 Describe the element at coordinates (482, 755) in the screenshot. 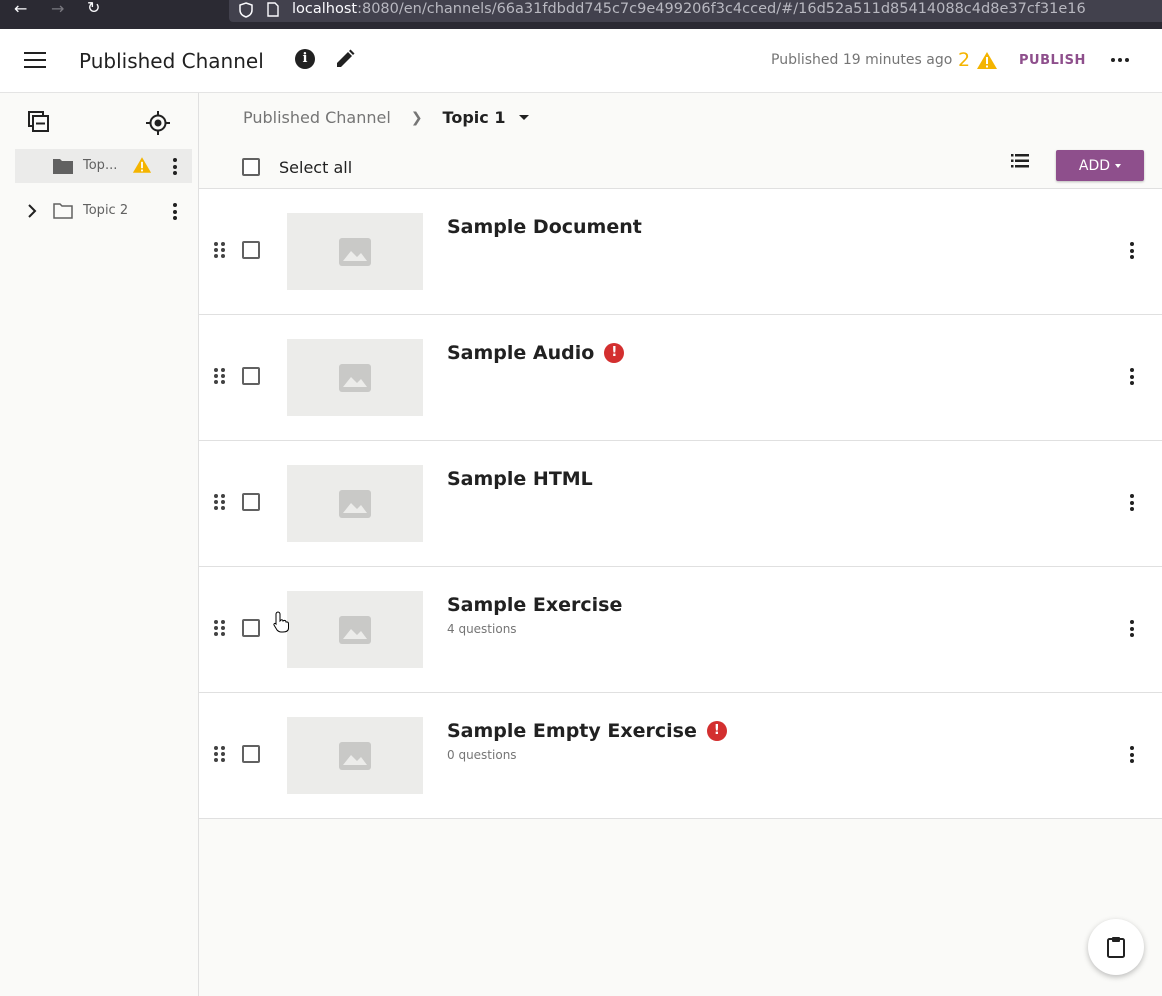

I see `item-subtitle: 0 questions` at that location.